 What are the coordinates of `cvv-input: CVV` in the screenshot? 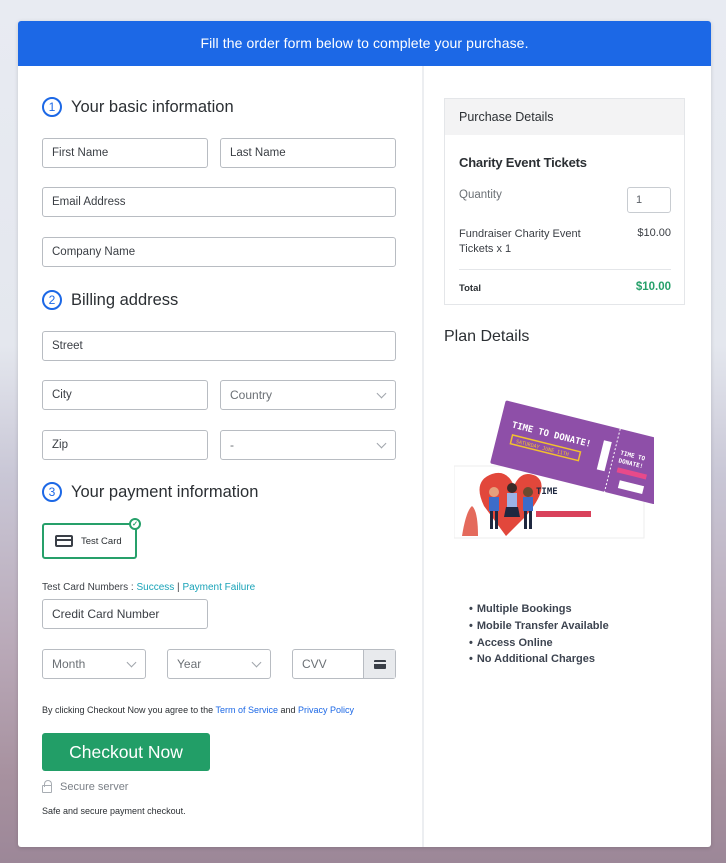 It's located at (344, 664).